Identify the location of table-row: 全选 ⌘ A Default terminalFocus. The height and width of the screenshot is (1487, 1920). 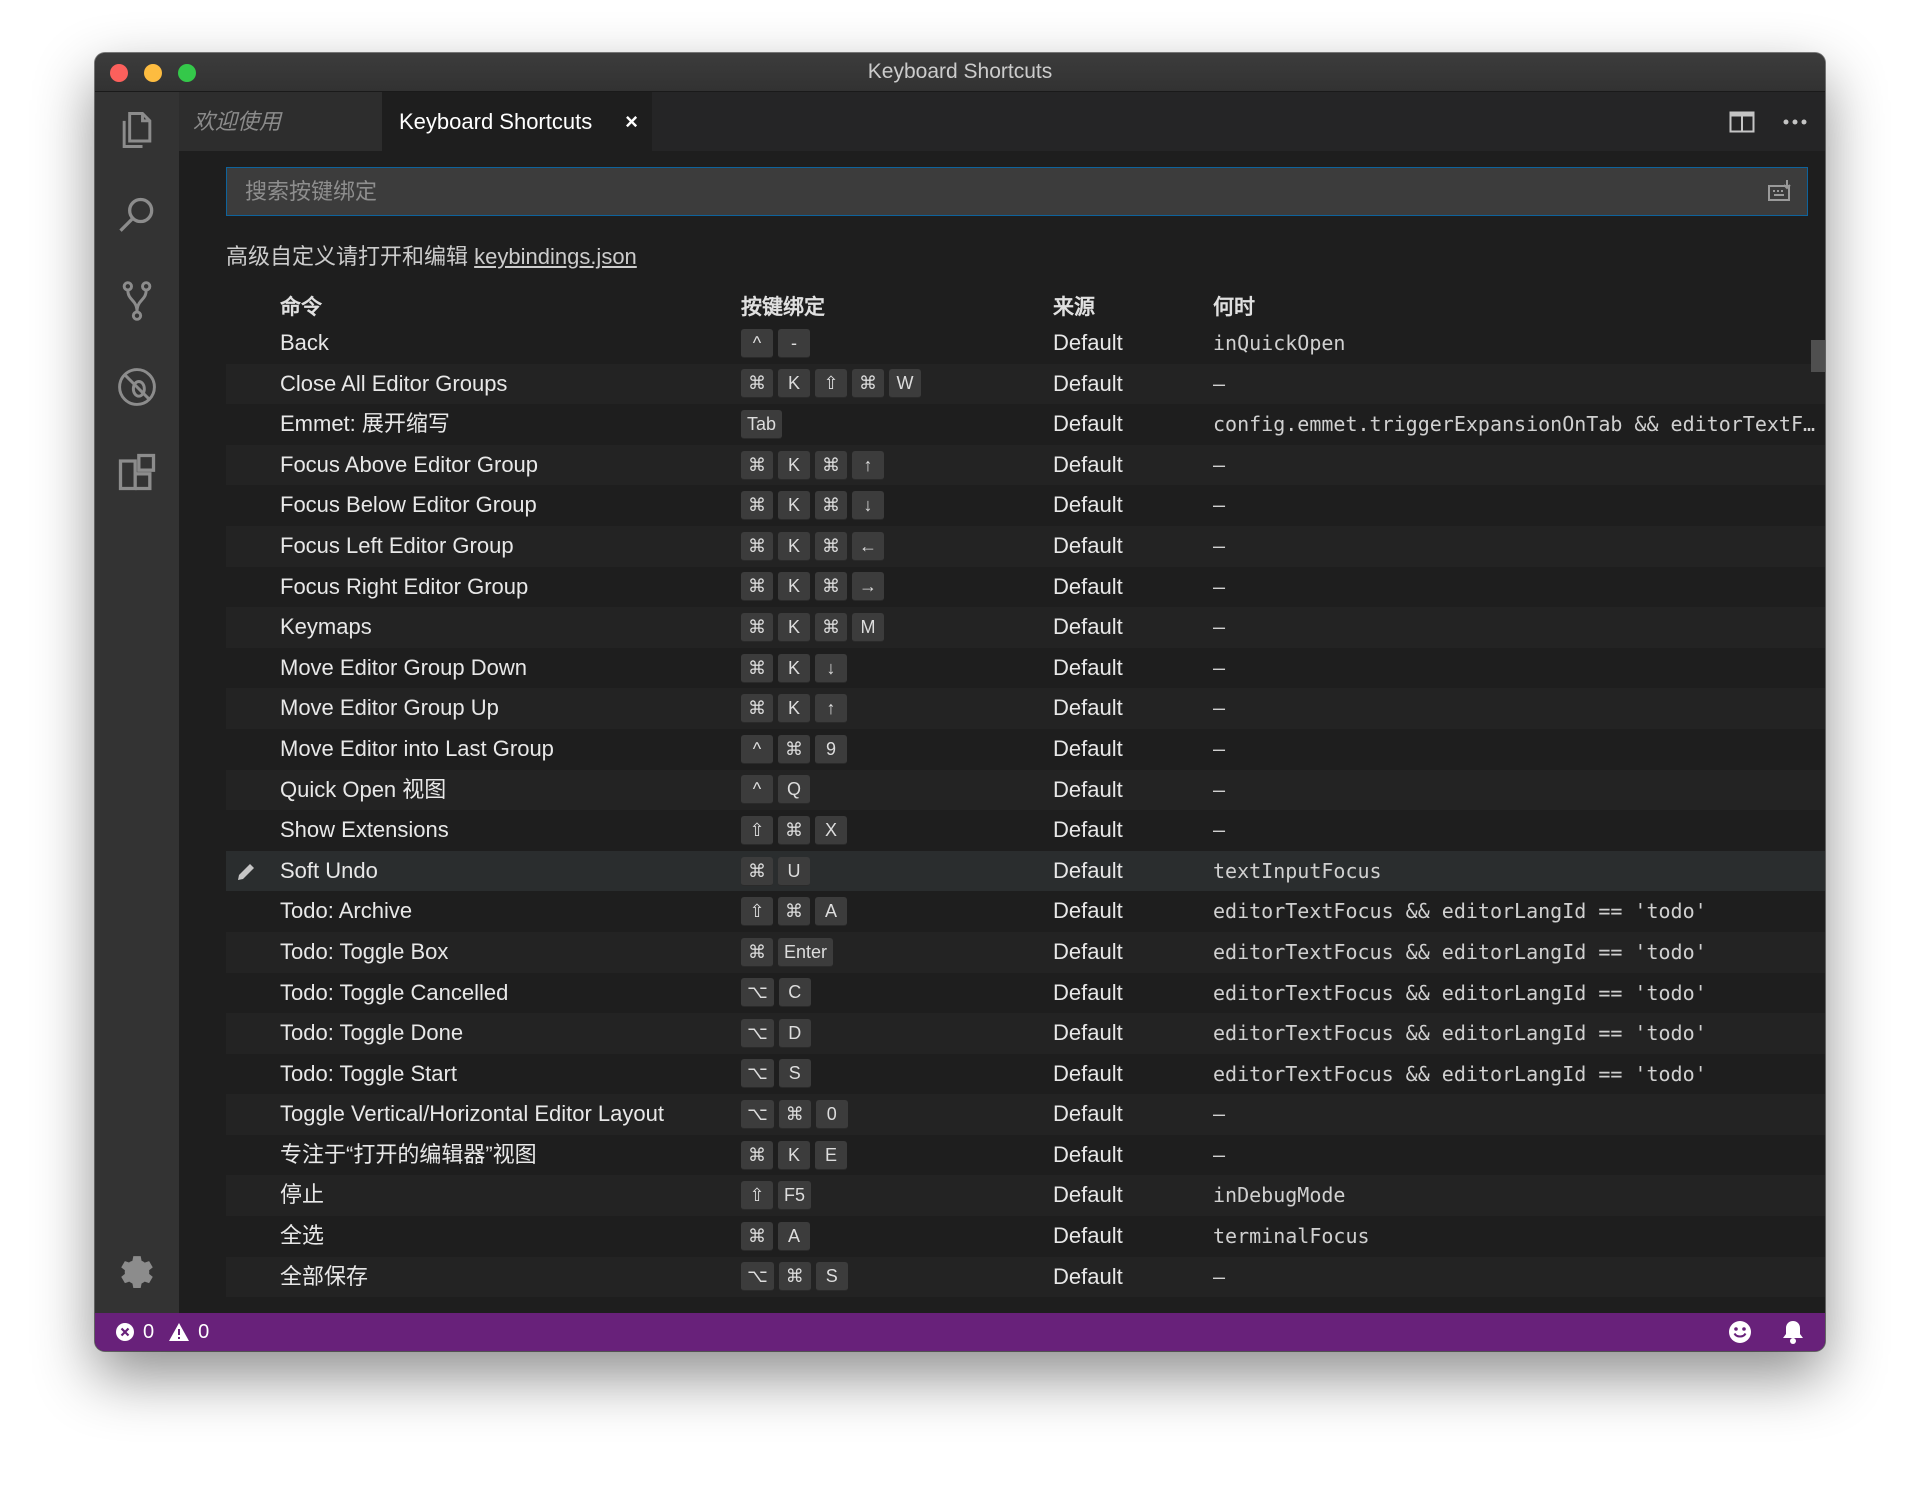
(1025, 1236).